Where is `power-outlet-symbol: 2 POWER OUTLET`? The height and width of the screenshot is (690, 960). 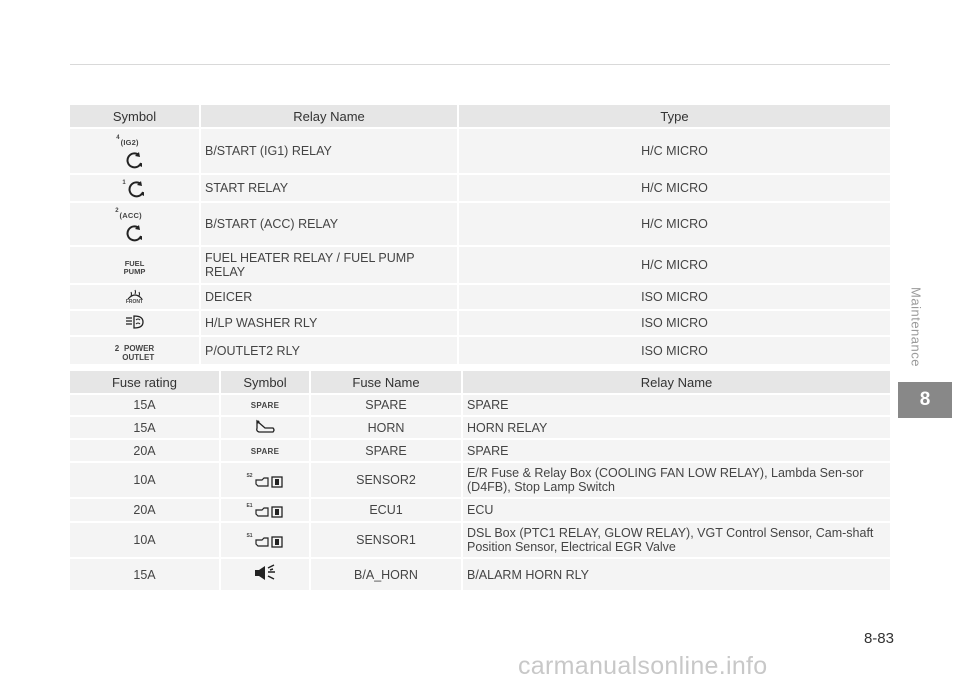 power-outlet-symbol: 2 POWER OUTLET is located at coordinates (134, 353).